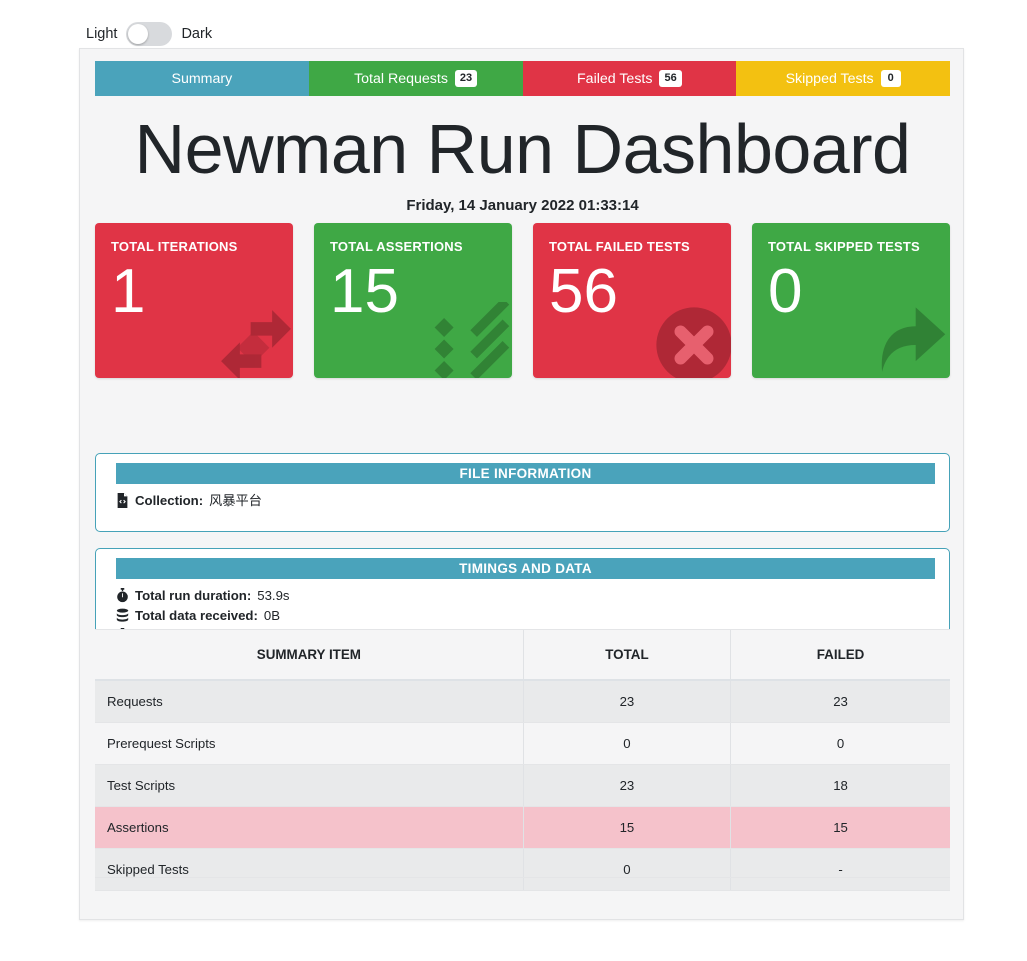 The image size is (1027, 961). I want to click on info-value: 风暴平台, so click(235, 500).